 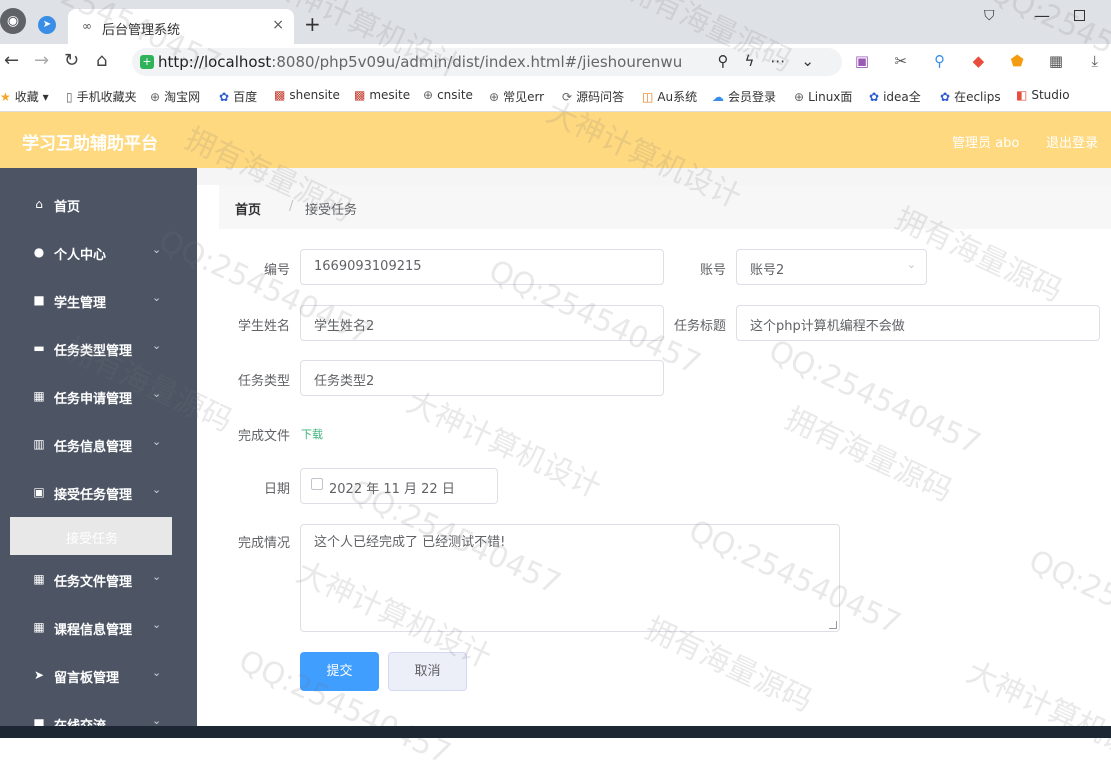 I want to click on bookmark-item: ⊕ Linux面, so click(x=823, y=96).